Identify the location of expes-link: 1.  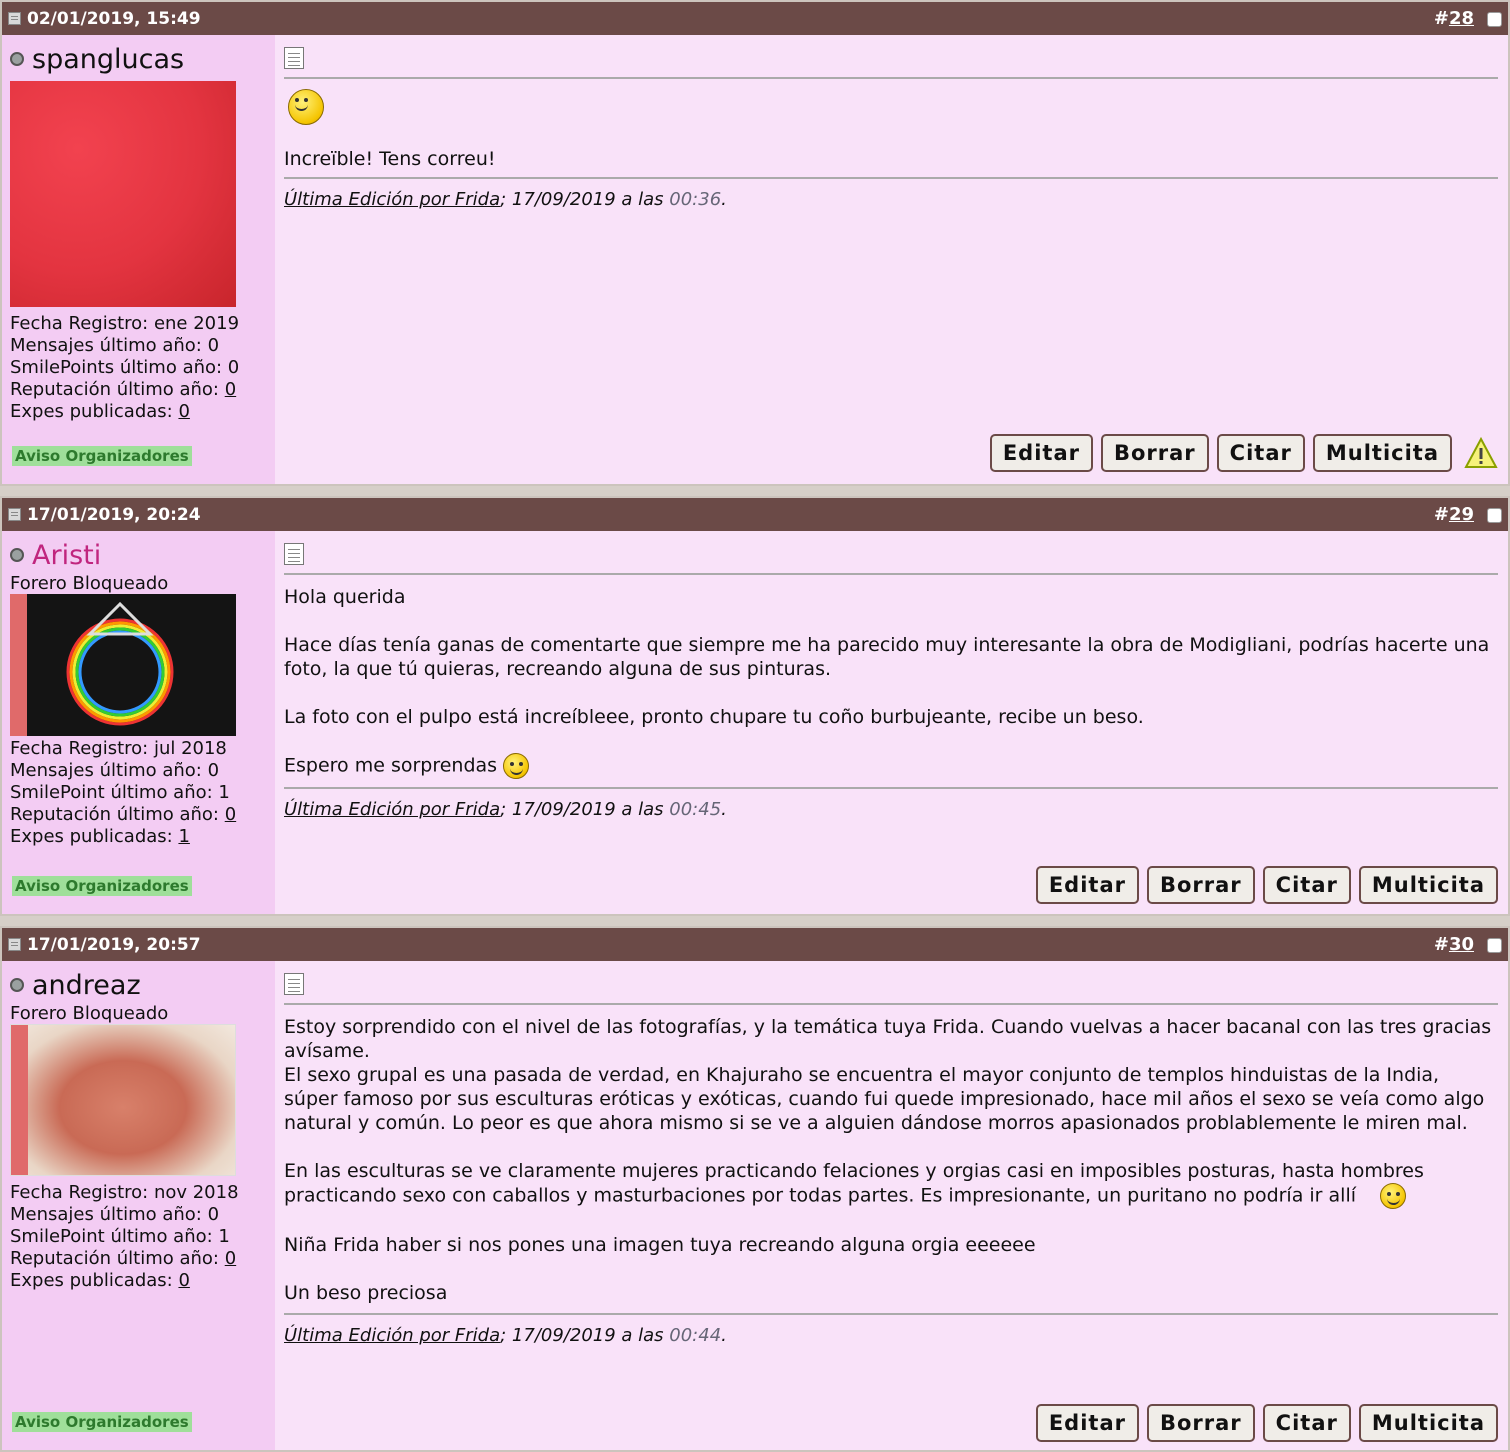
(183, 836).